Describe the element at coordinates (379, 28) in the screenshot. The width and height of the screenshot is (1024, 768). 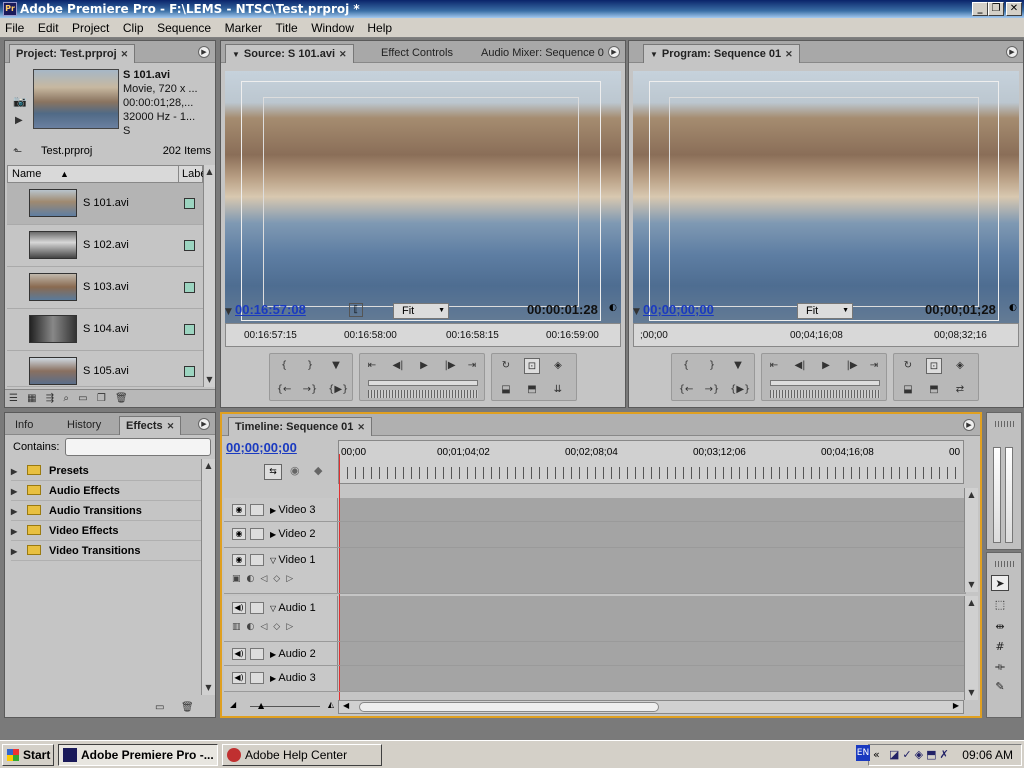
I see `menu-help: Help` at that location.